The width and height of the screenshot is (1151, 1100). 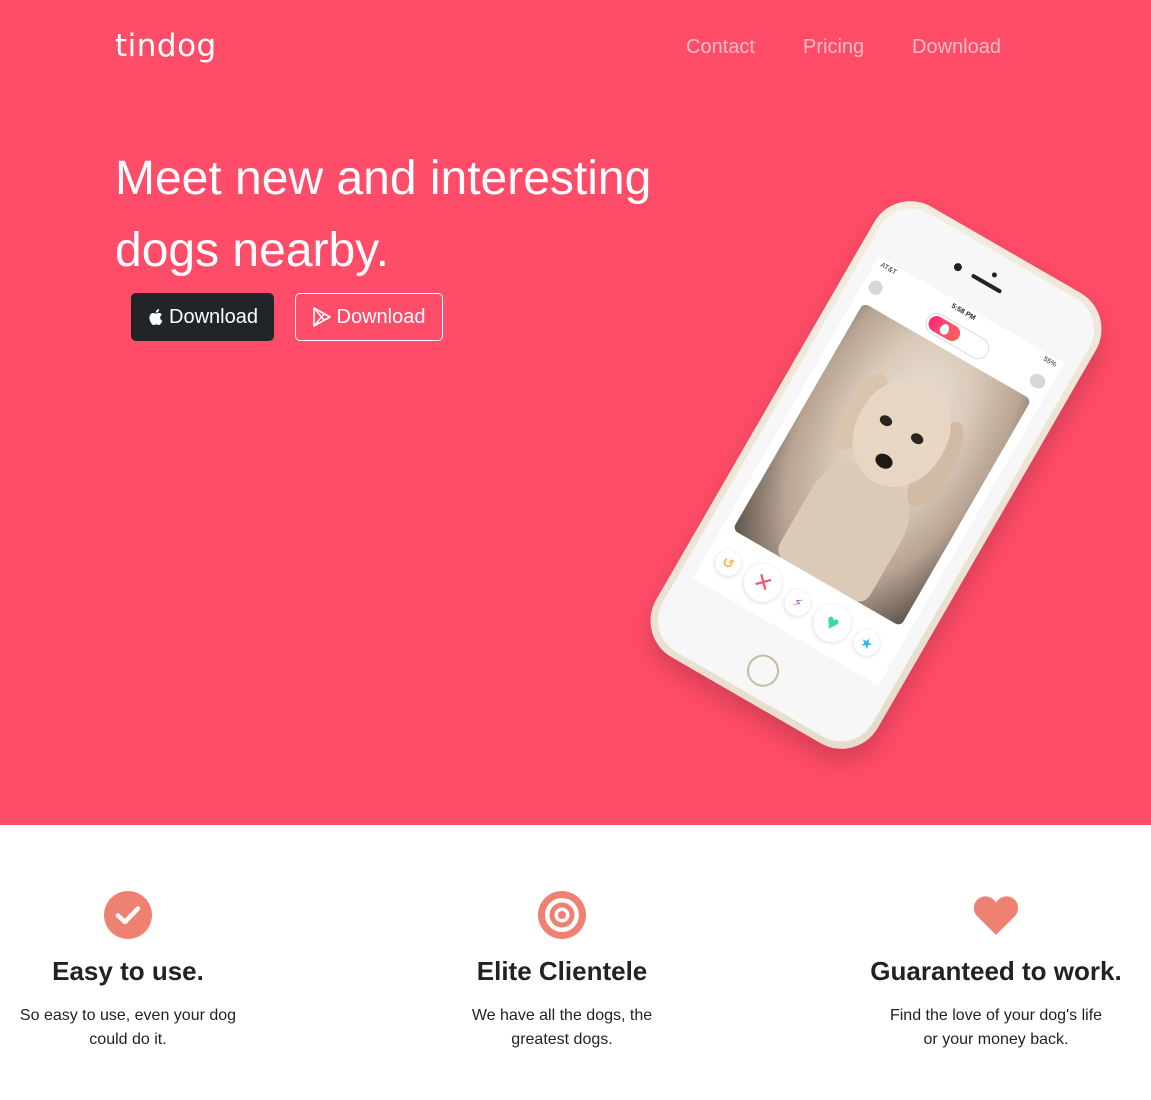 I want to click on heart-icon, so click(x=996, y=915).